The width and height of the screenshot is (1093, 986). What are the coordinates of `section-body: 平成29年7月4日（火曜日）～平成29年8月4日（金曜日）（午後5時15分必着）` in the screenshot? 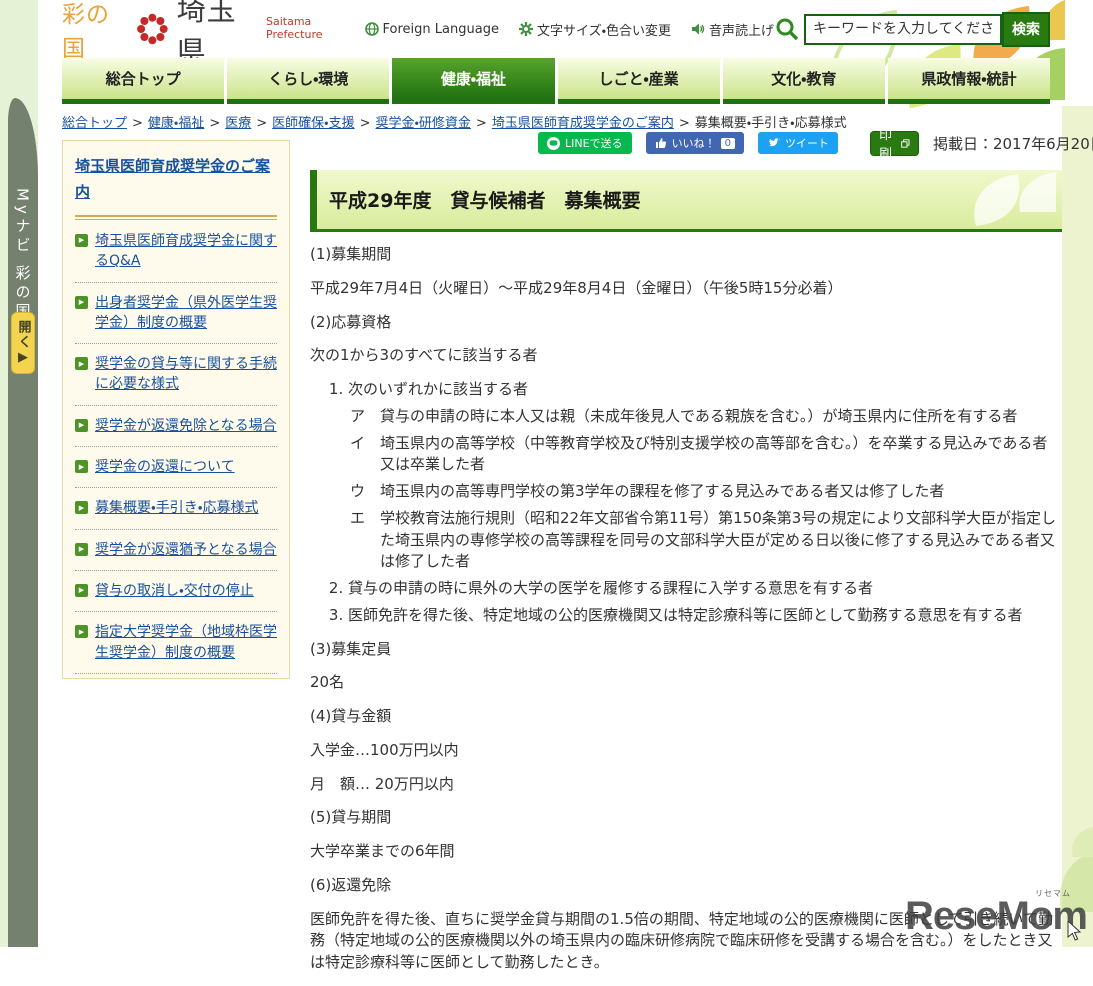 It's located at (576, 287).